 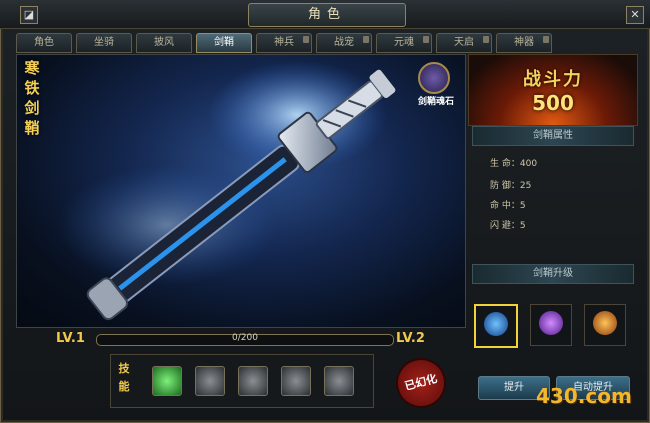 What do you see at coordinates (167, 381) in the screenshot?
I see `heal-icon` at bounding box center [167, 381].